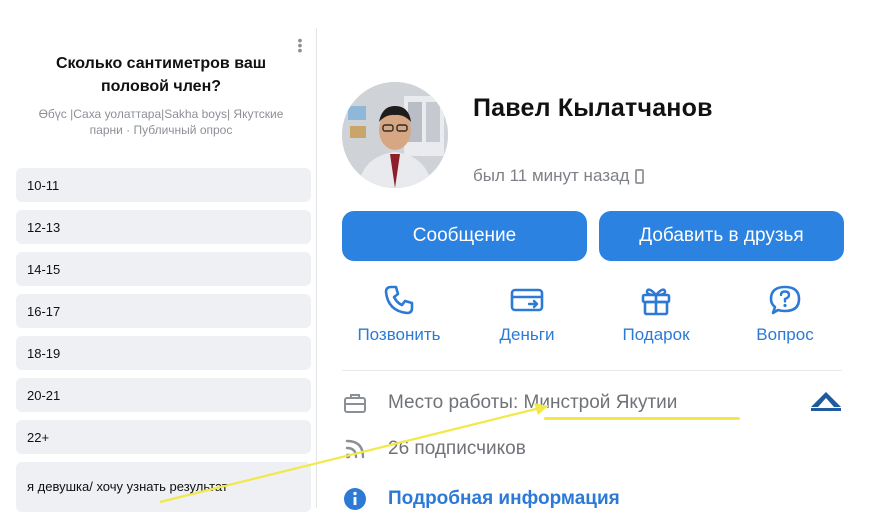  Describe the element at coordinates (527, 300) in the screenshot. I see `money-transfer-icon` at that location.